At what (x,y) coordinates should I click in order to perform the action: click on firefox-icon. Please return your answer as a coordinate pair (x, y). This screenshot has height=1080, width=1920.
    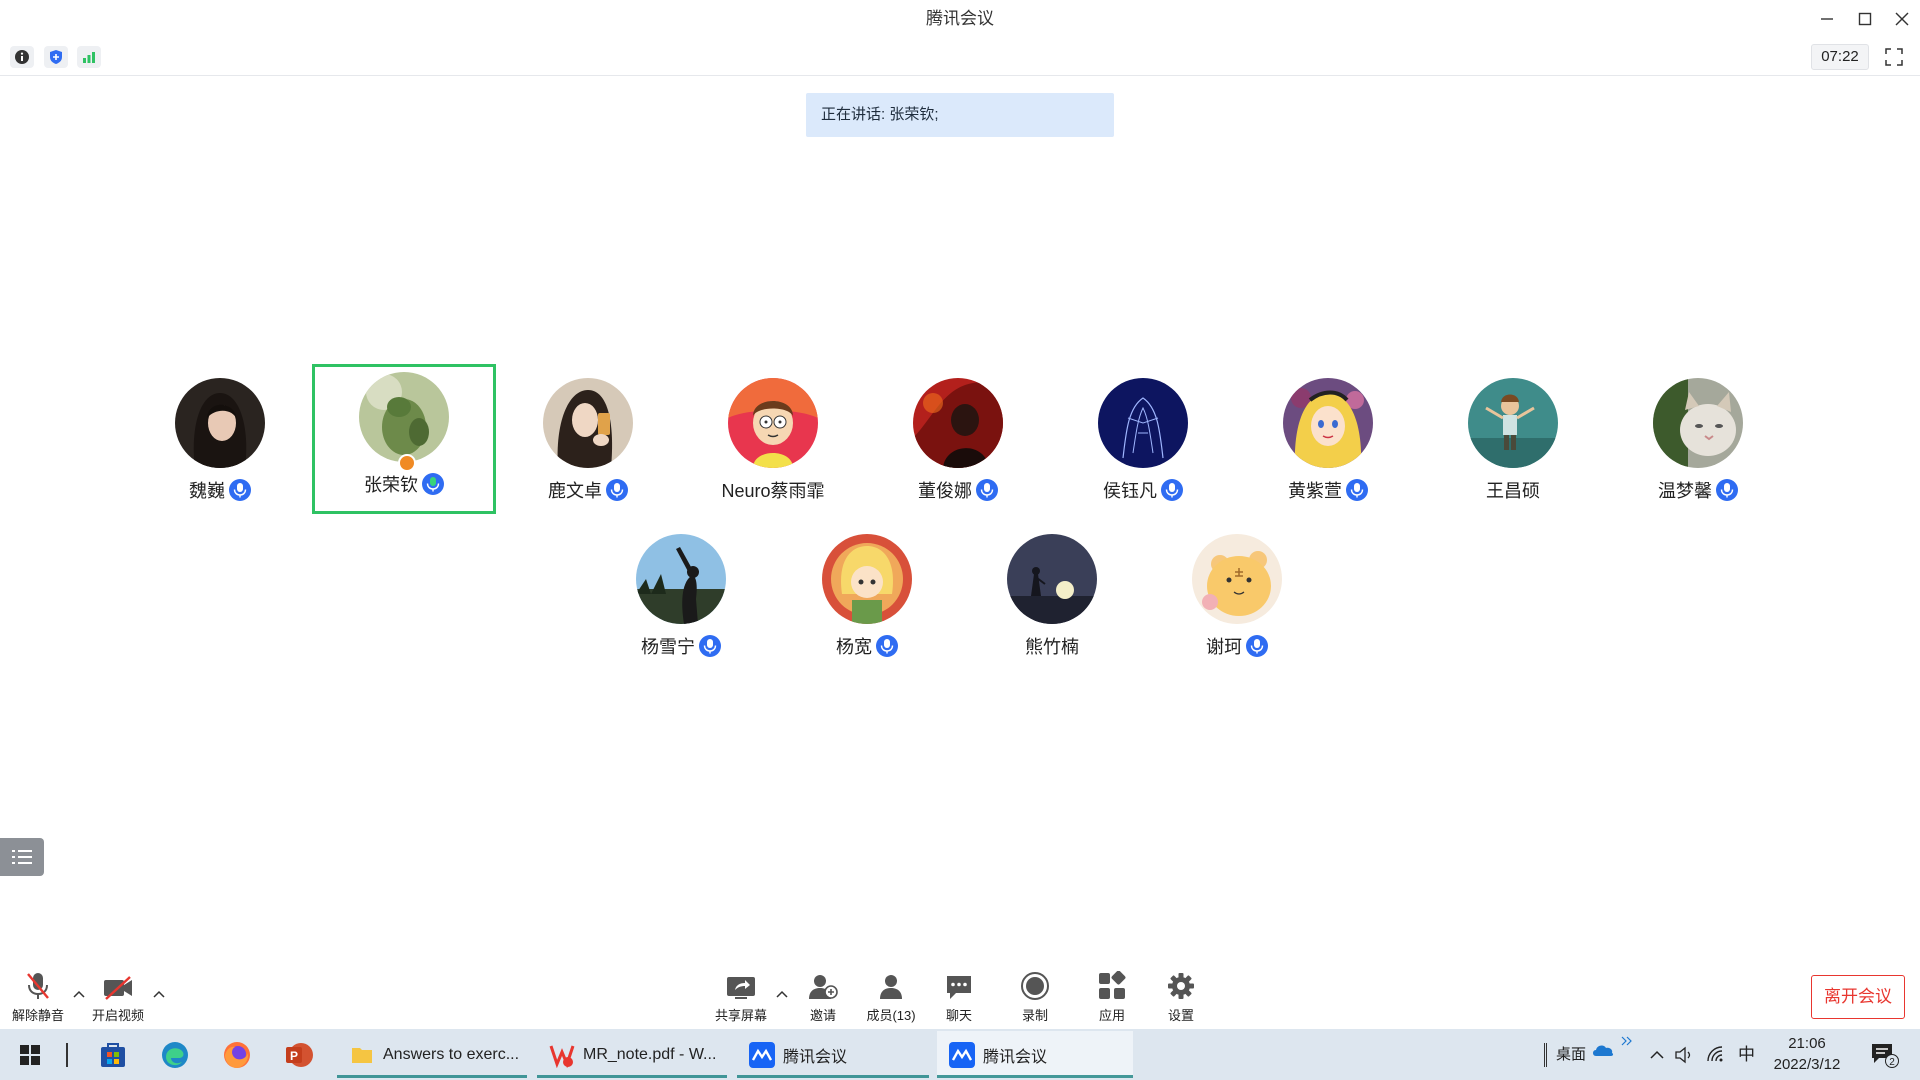
    Looking at the image, I should click on (237, 1055).